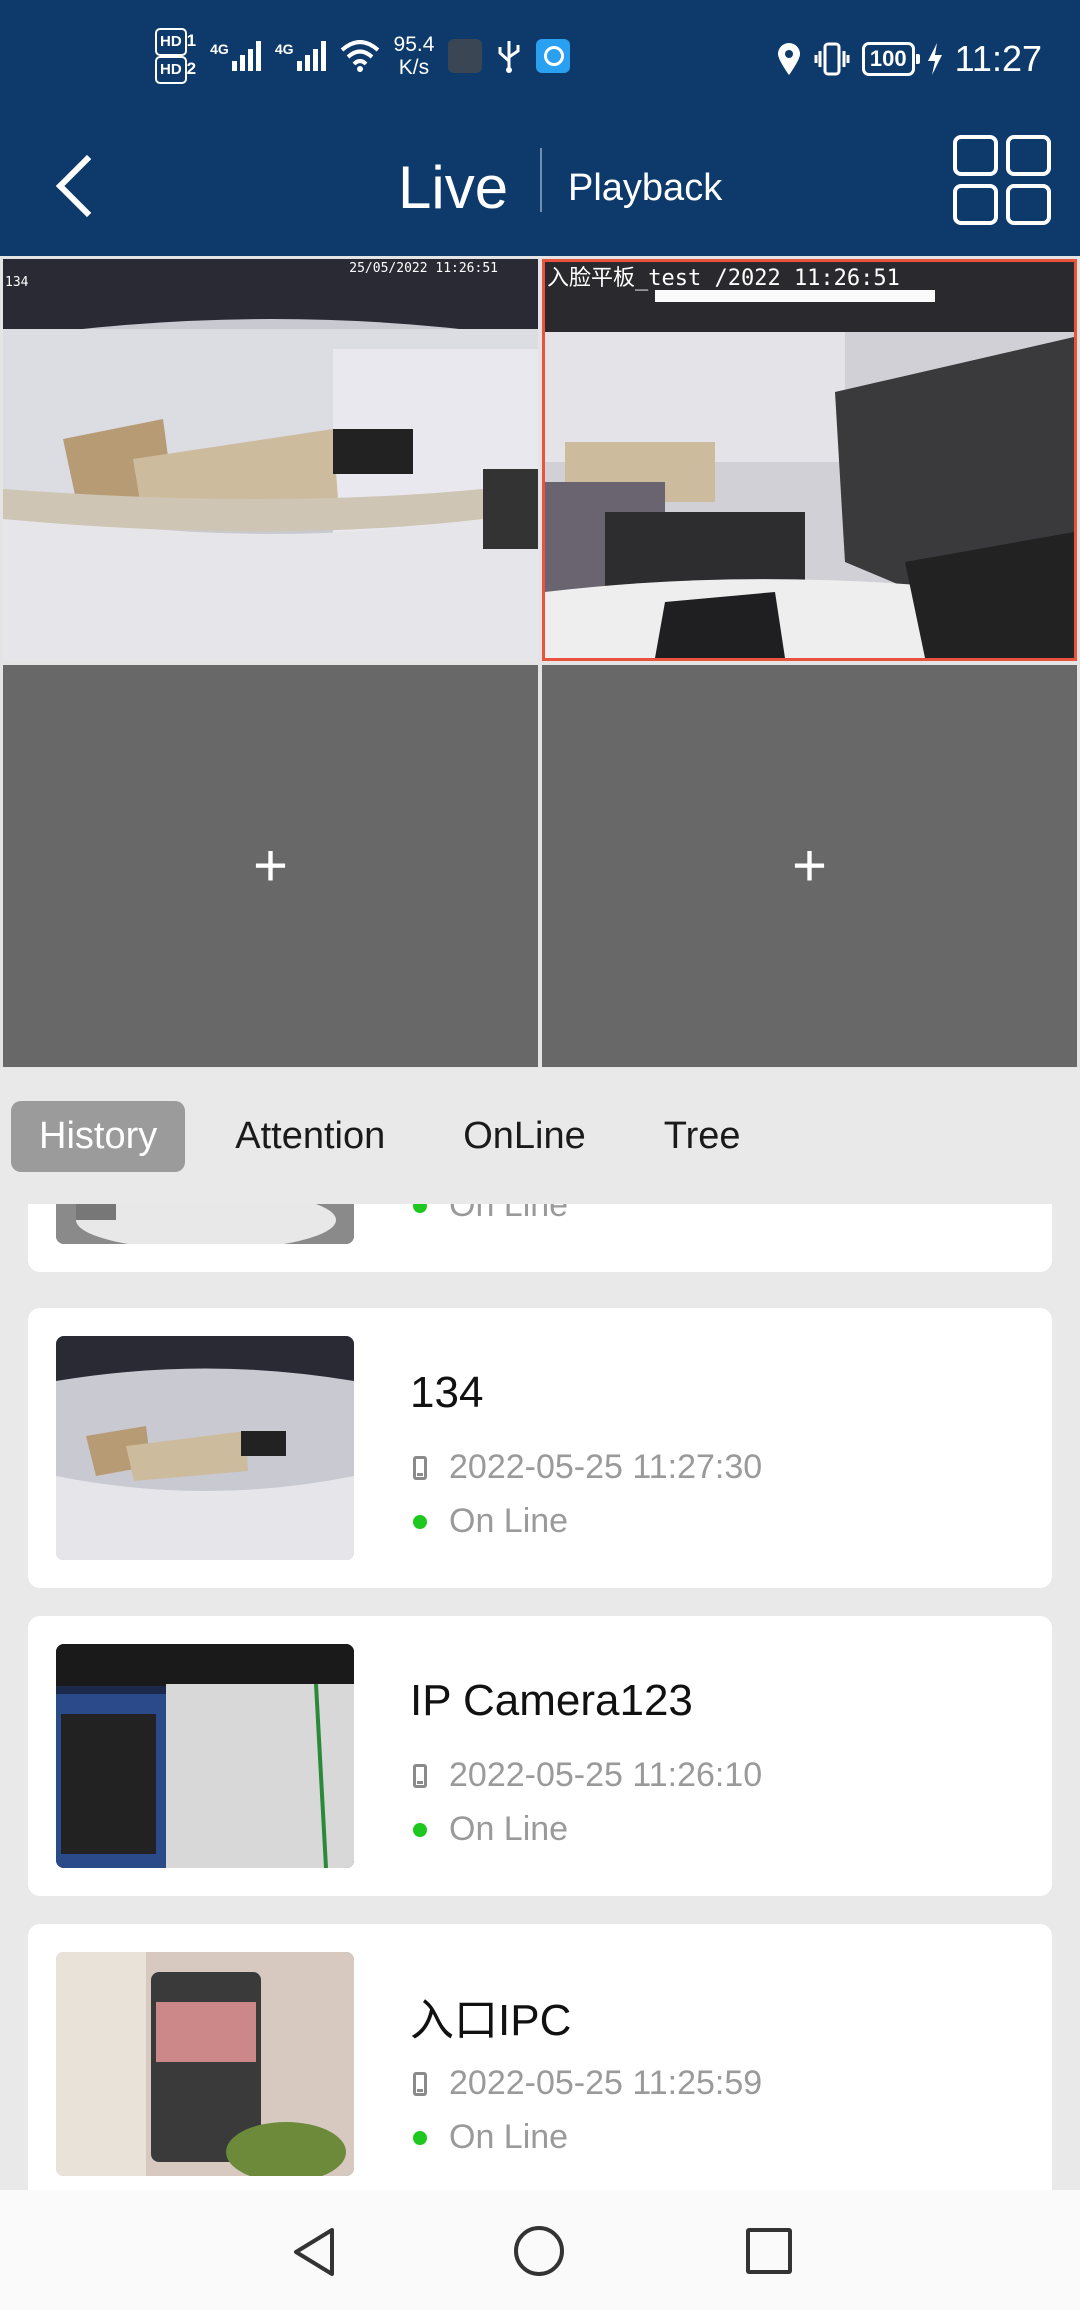  I want to click on status-bar: HD 1 HD 2 4G 4G 95.4 K/s 100 11:27, so click(540, 60).